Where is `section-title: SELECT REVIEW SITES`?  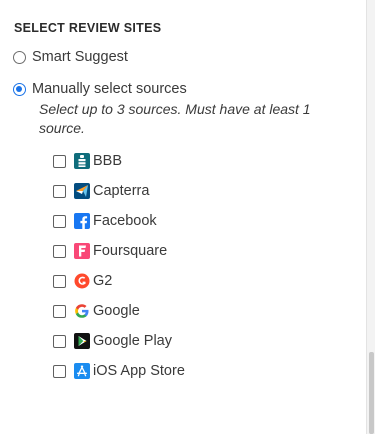
section-title: SELECT REVIEW SITES is located at coordinates (88, 28).